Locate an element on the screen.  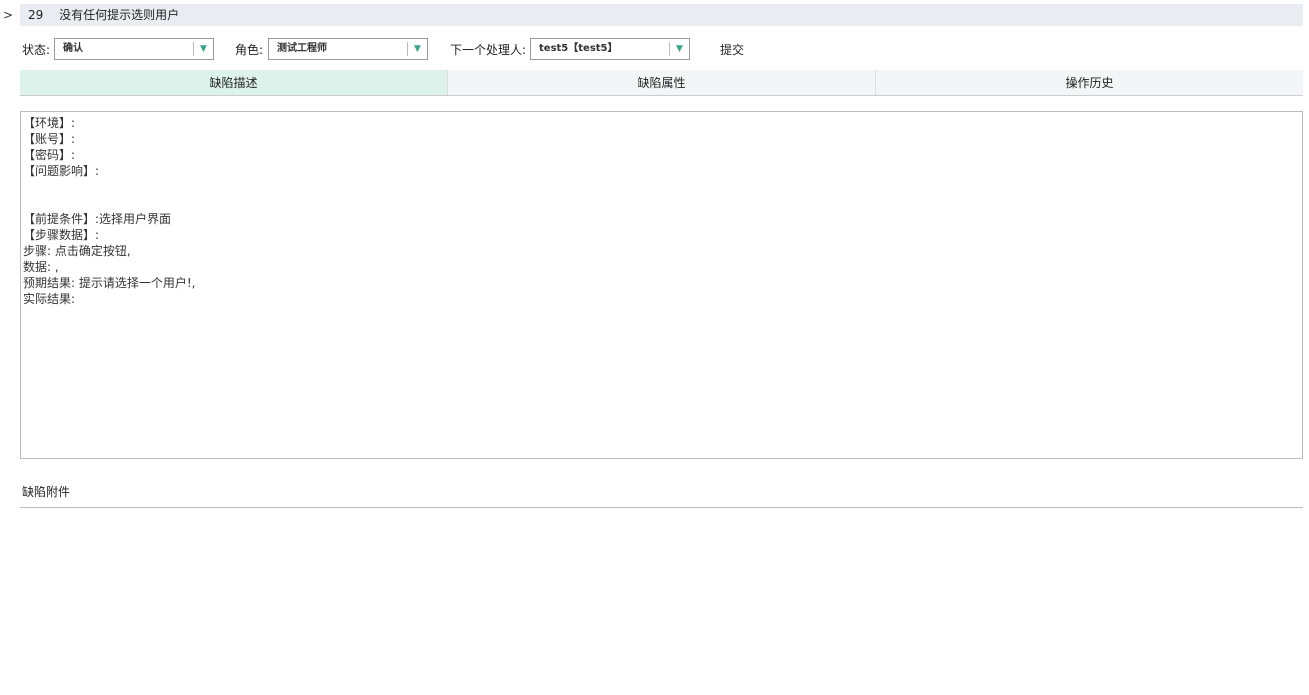
role-label: 角色: is located at coordinates (249, 50).